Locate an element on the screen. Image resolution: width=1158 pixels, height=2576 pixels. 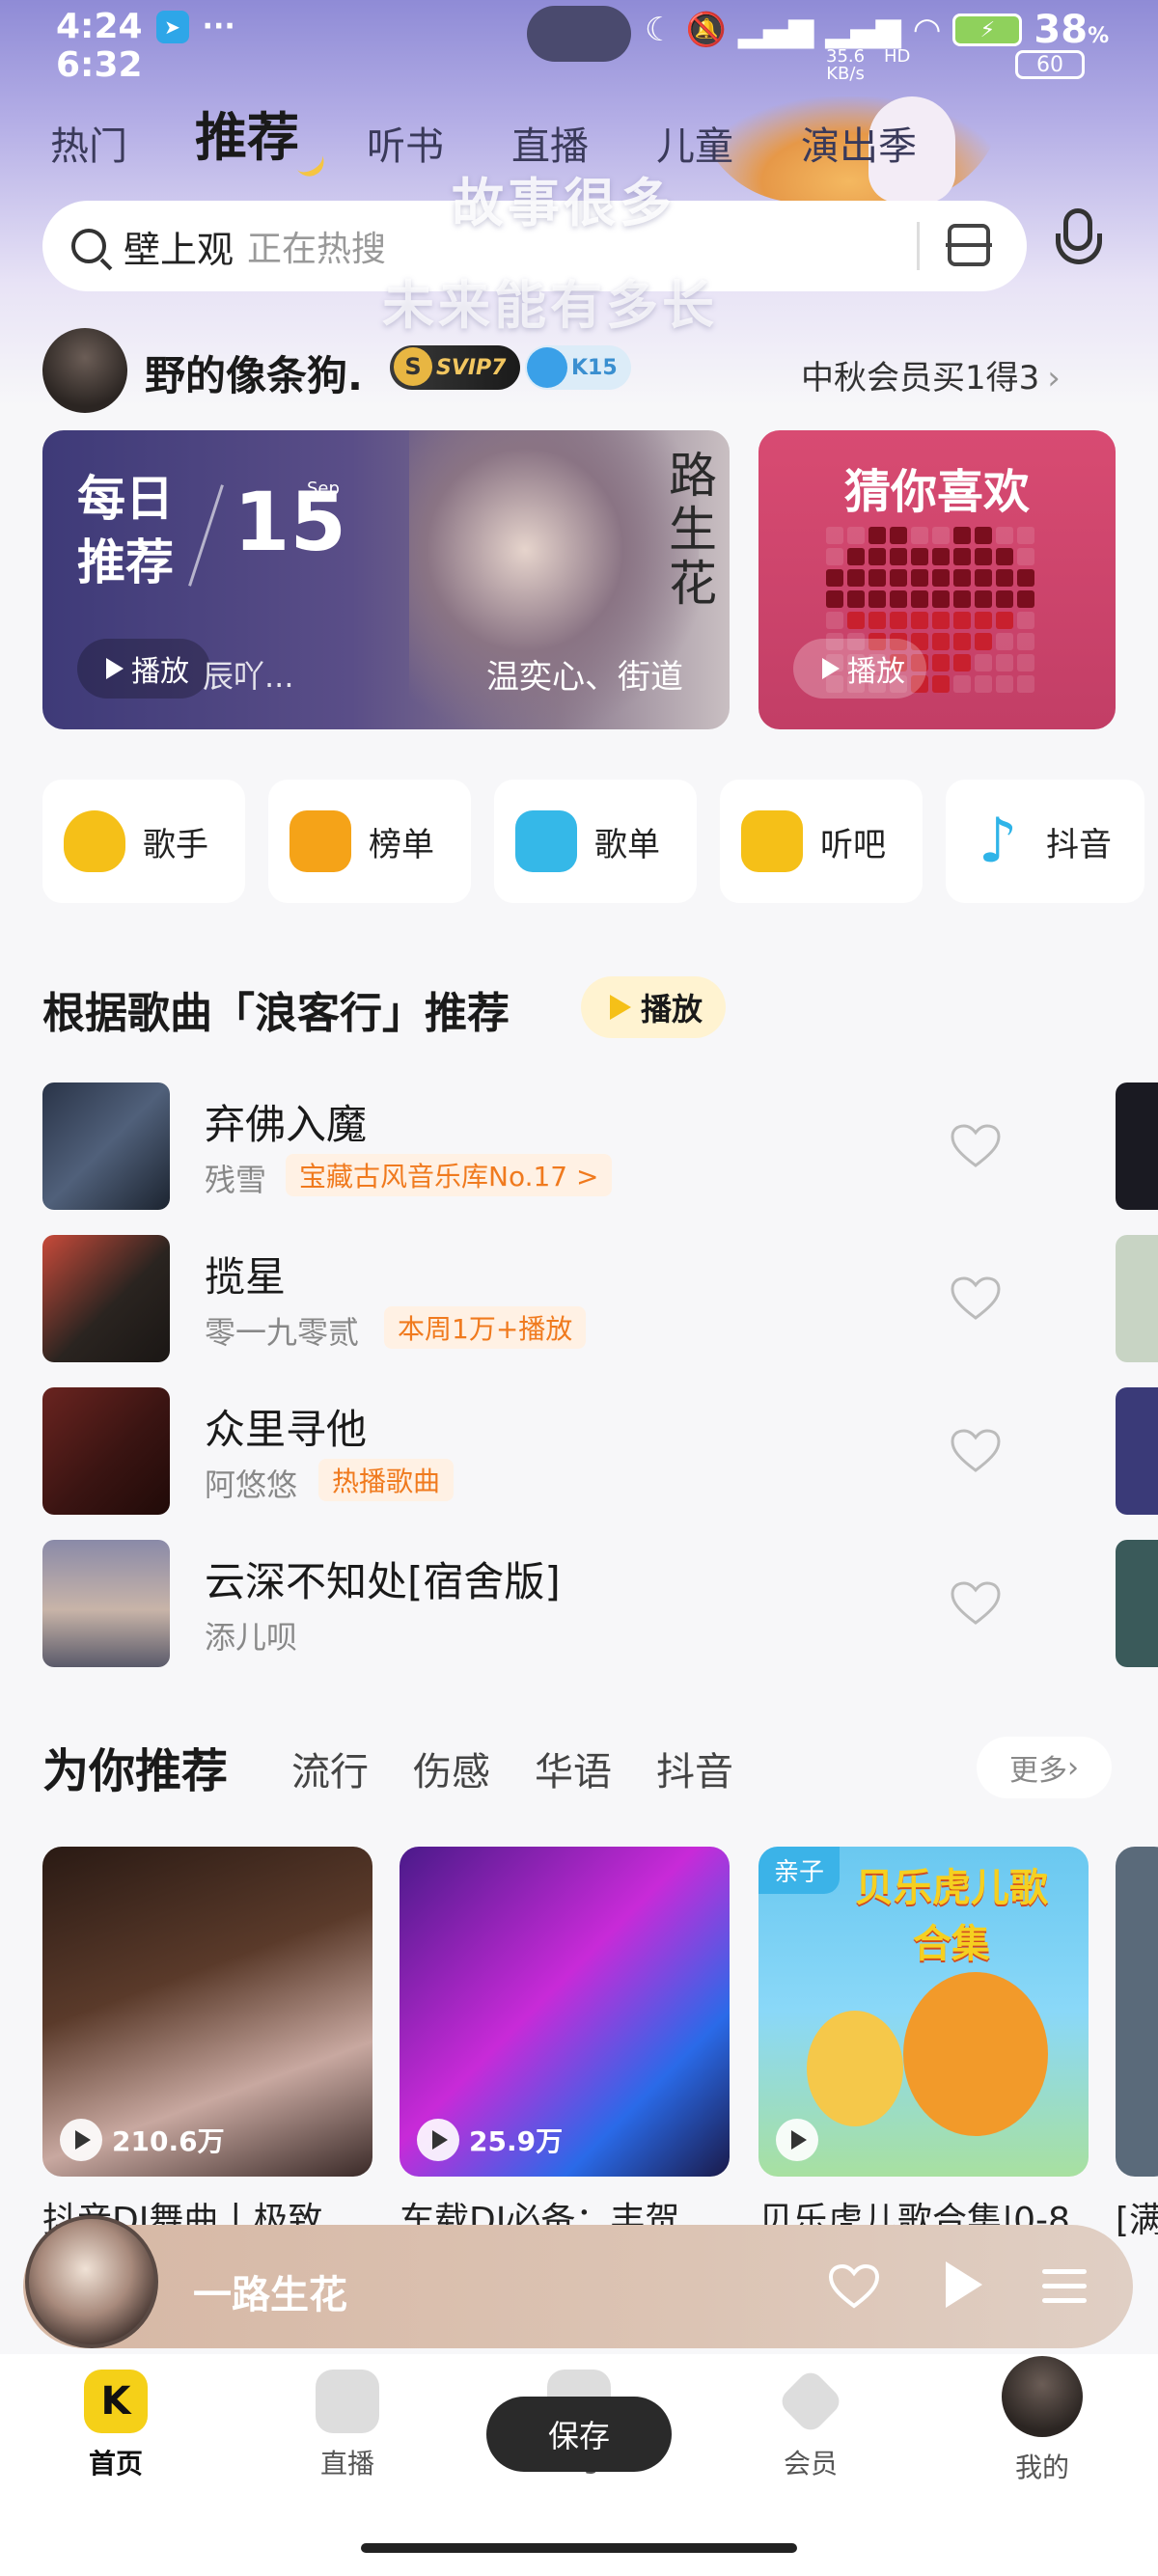
nav-live: 直播 is located at coordinates (347, 2426).